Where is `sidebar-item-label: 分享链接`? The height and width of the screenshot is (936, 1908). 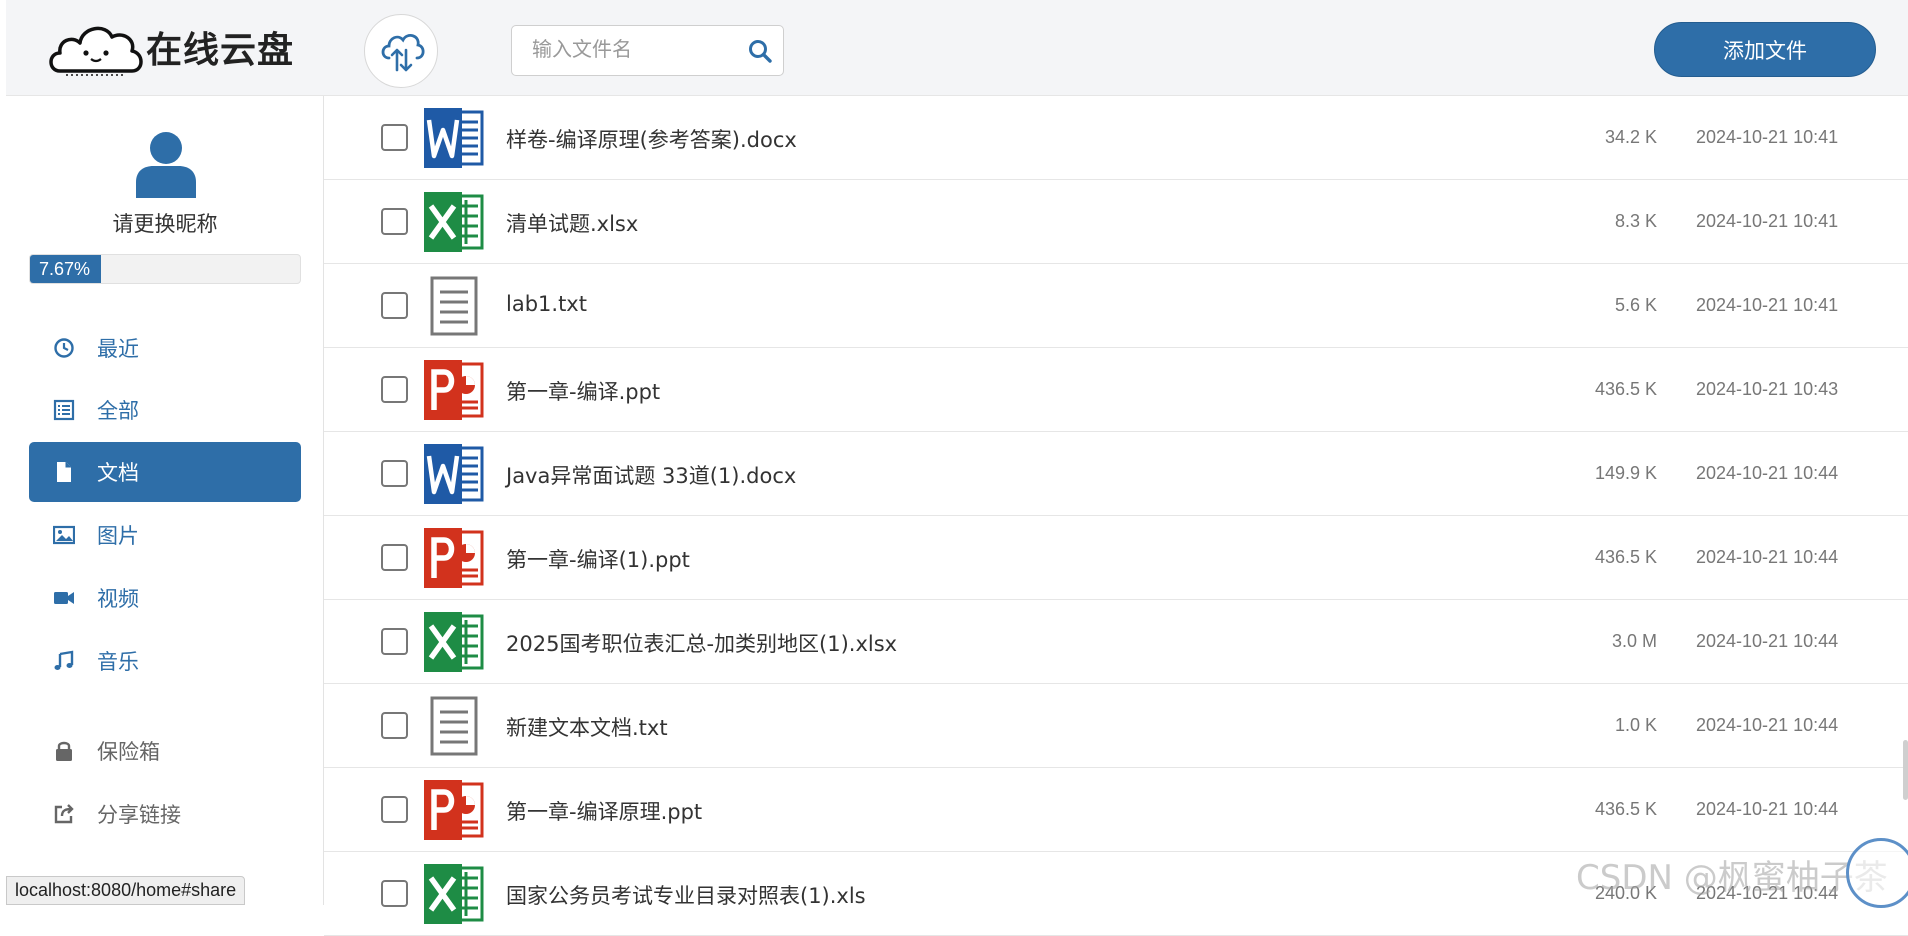
sidebar-item-label: 分享链接 is located at coordinates (139, 814).